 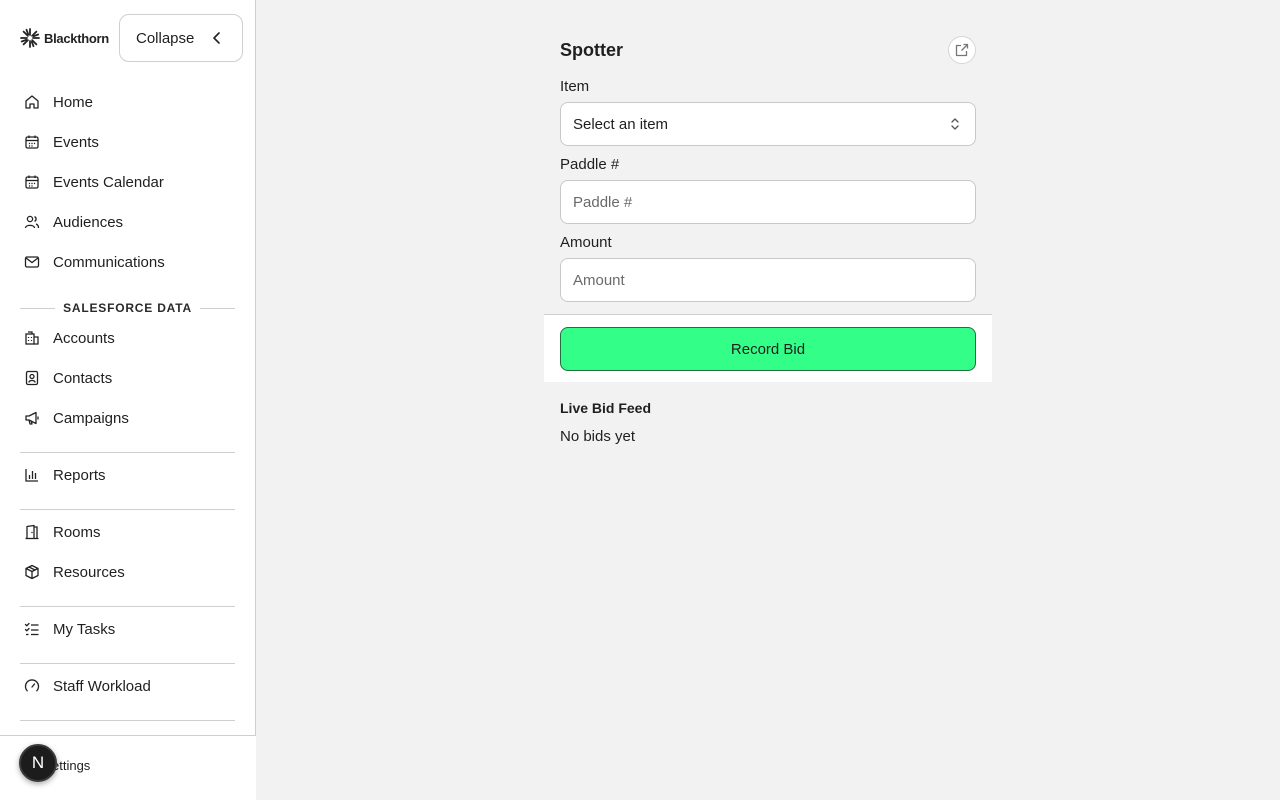 I want to click on collapse-label: Collapse, so click(x=165, y=38).